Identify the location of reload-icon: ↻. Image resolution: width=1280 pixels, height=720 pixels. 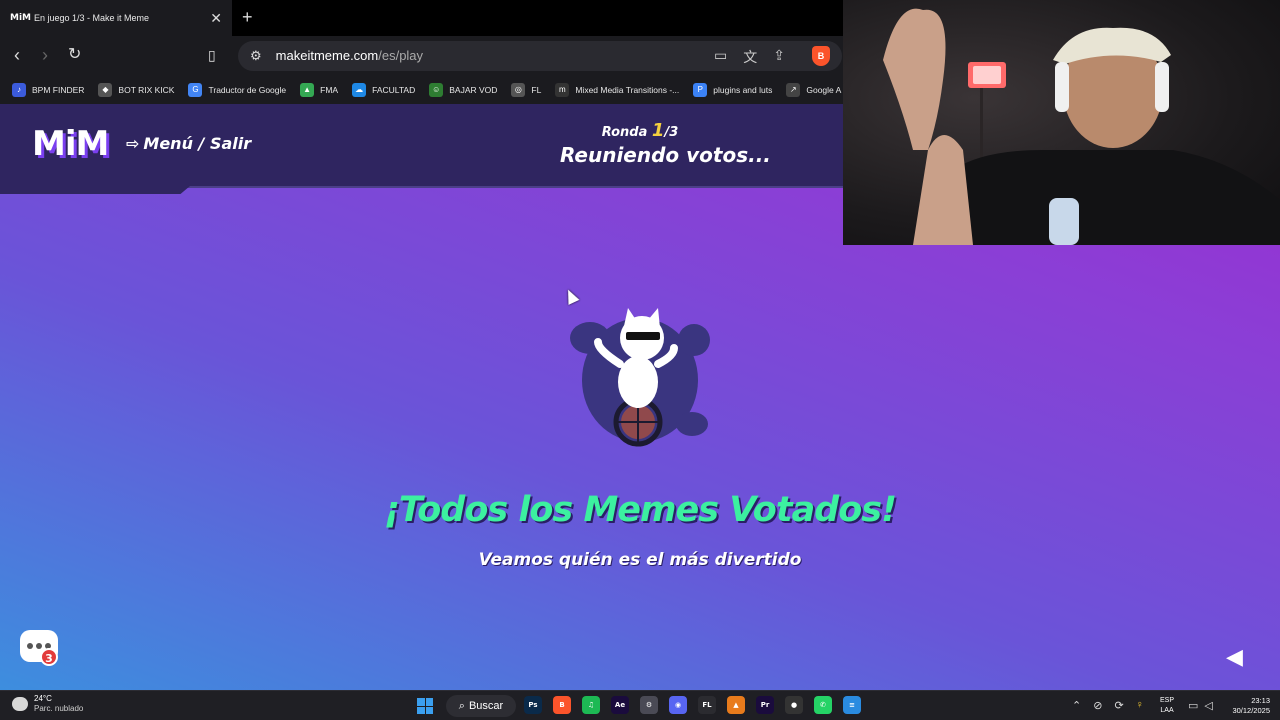
(74, 55).